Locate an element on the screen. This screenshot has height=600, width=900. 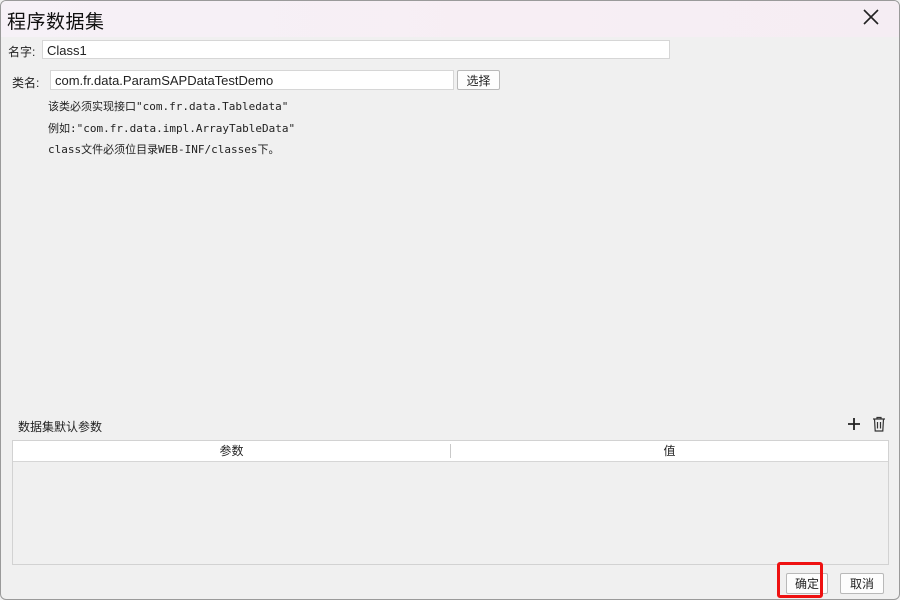
column-header-param: 参数 is located at coordinates (231, 451).